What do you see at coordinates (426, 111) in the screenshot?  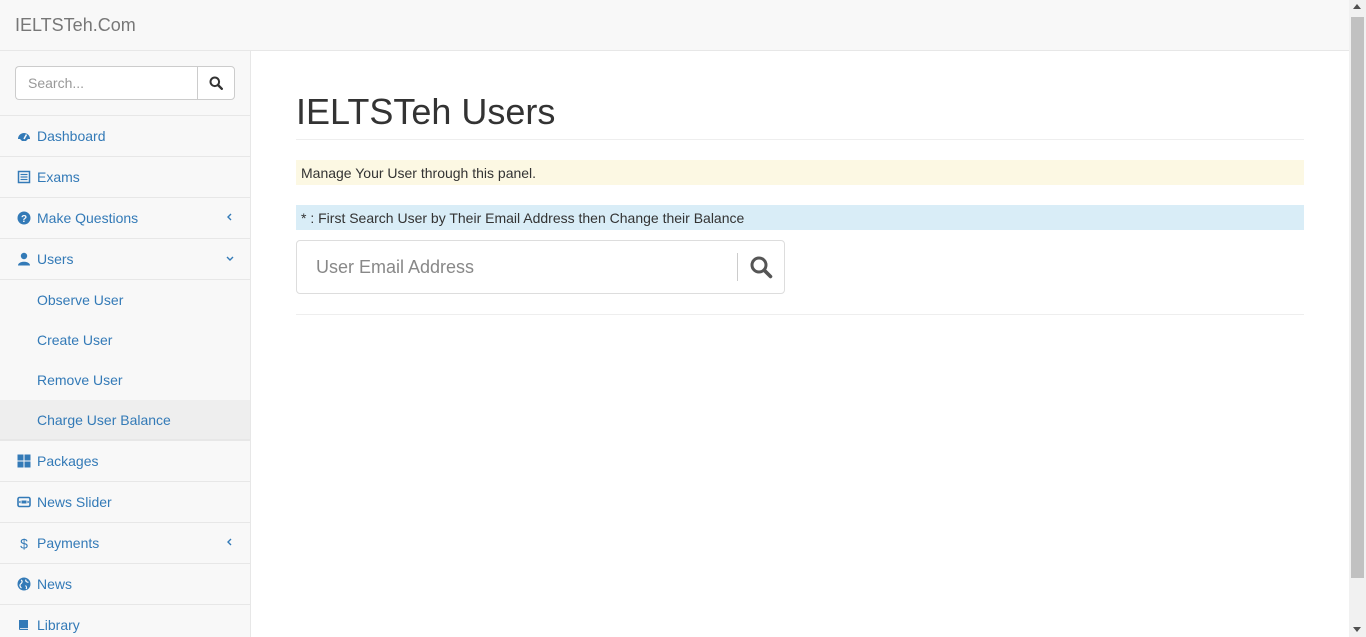 I see `page-title: IELTSTeh Users` at bounding box center [426, 111].